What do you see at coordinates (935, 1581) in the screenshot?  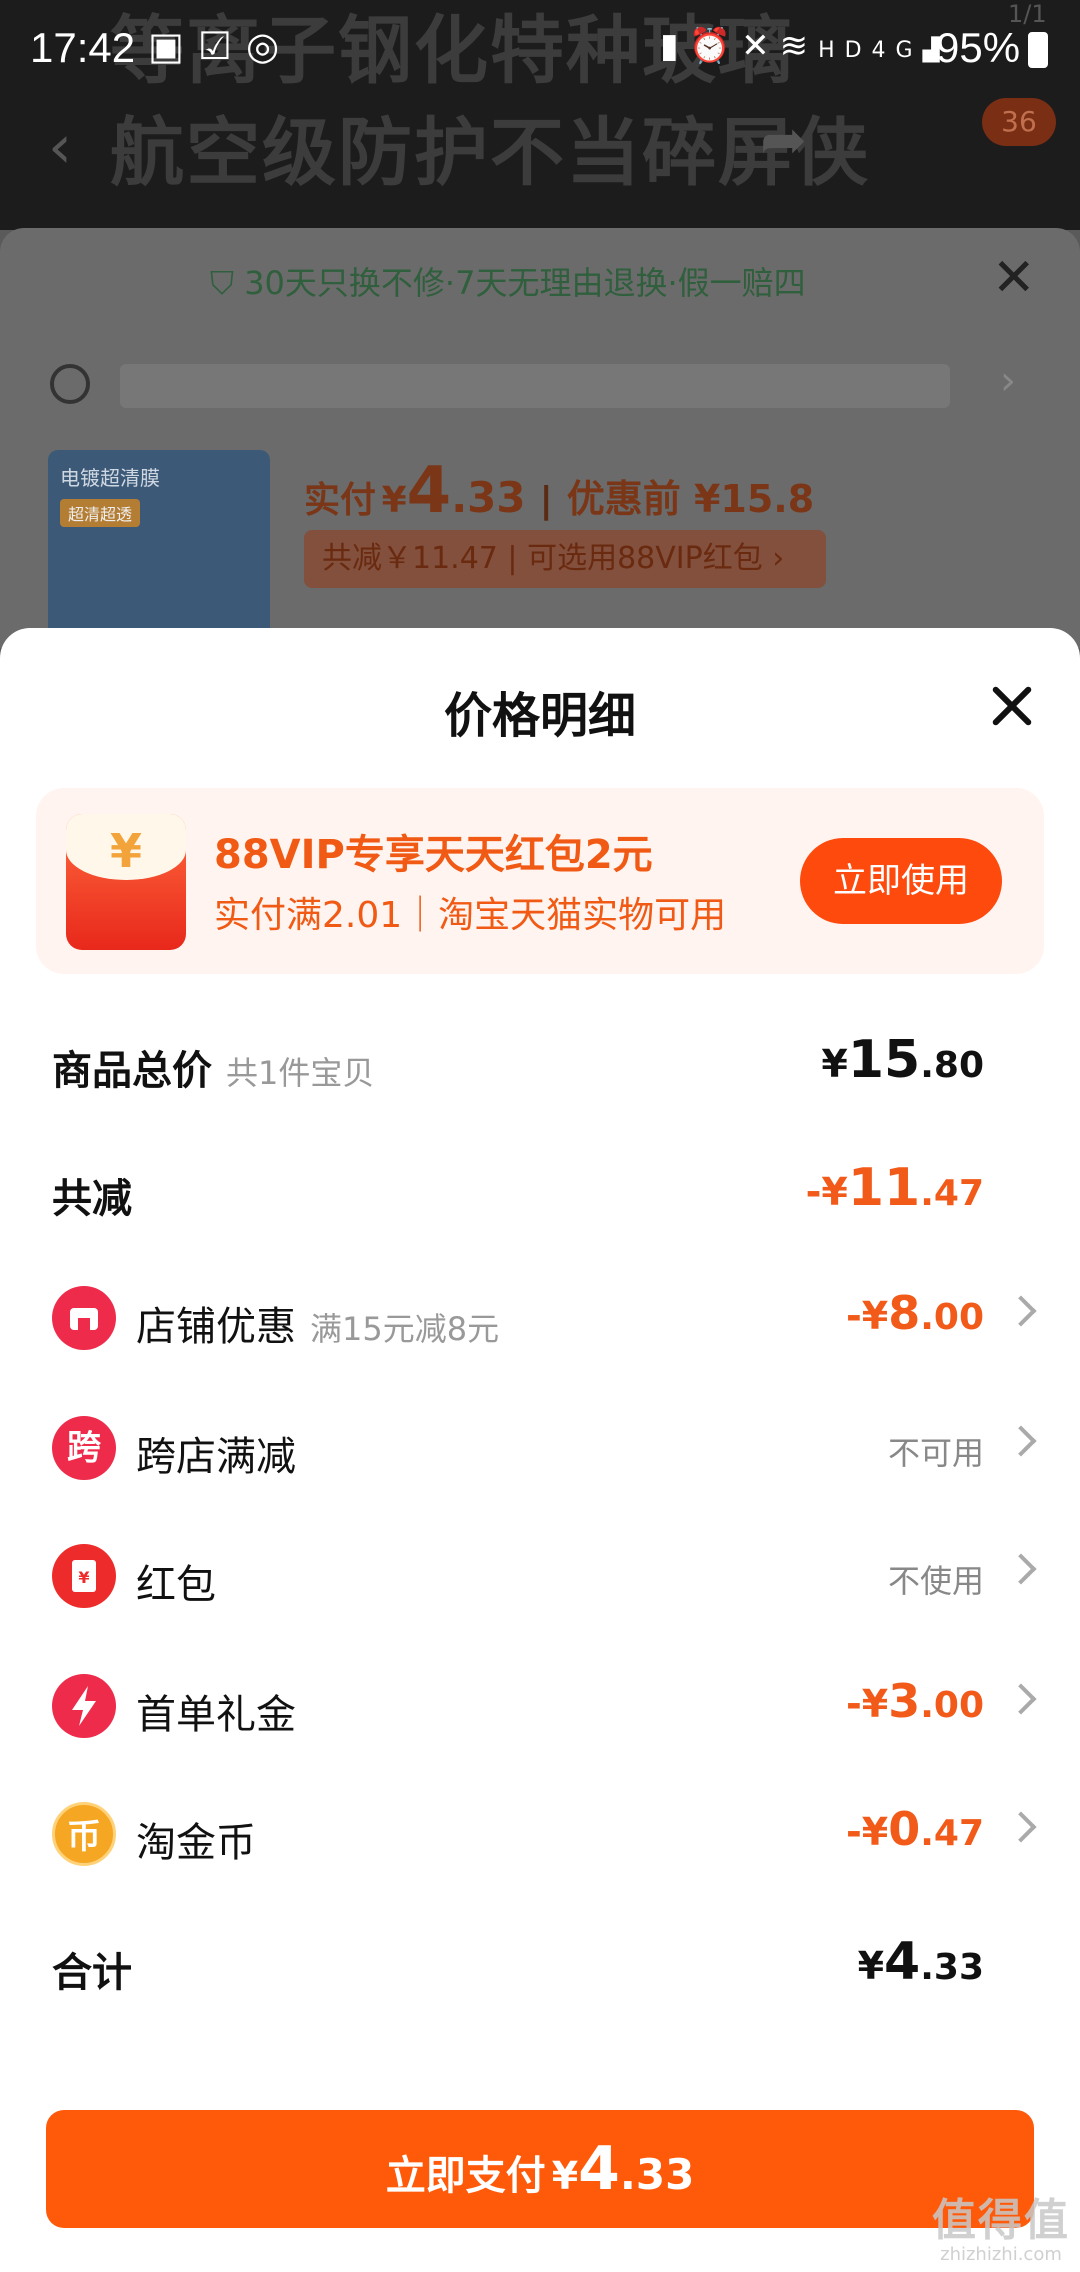 I see `red-envelope-status: 不使用` at bounding box center [935, 1581].